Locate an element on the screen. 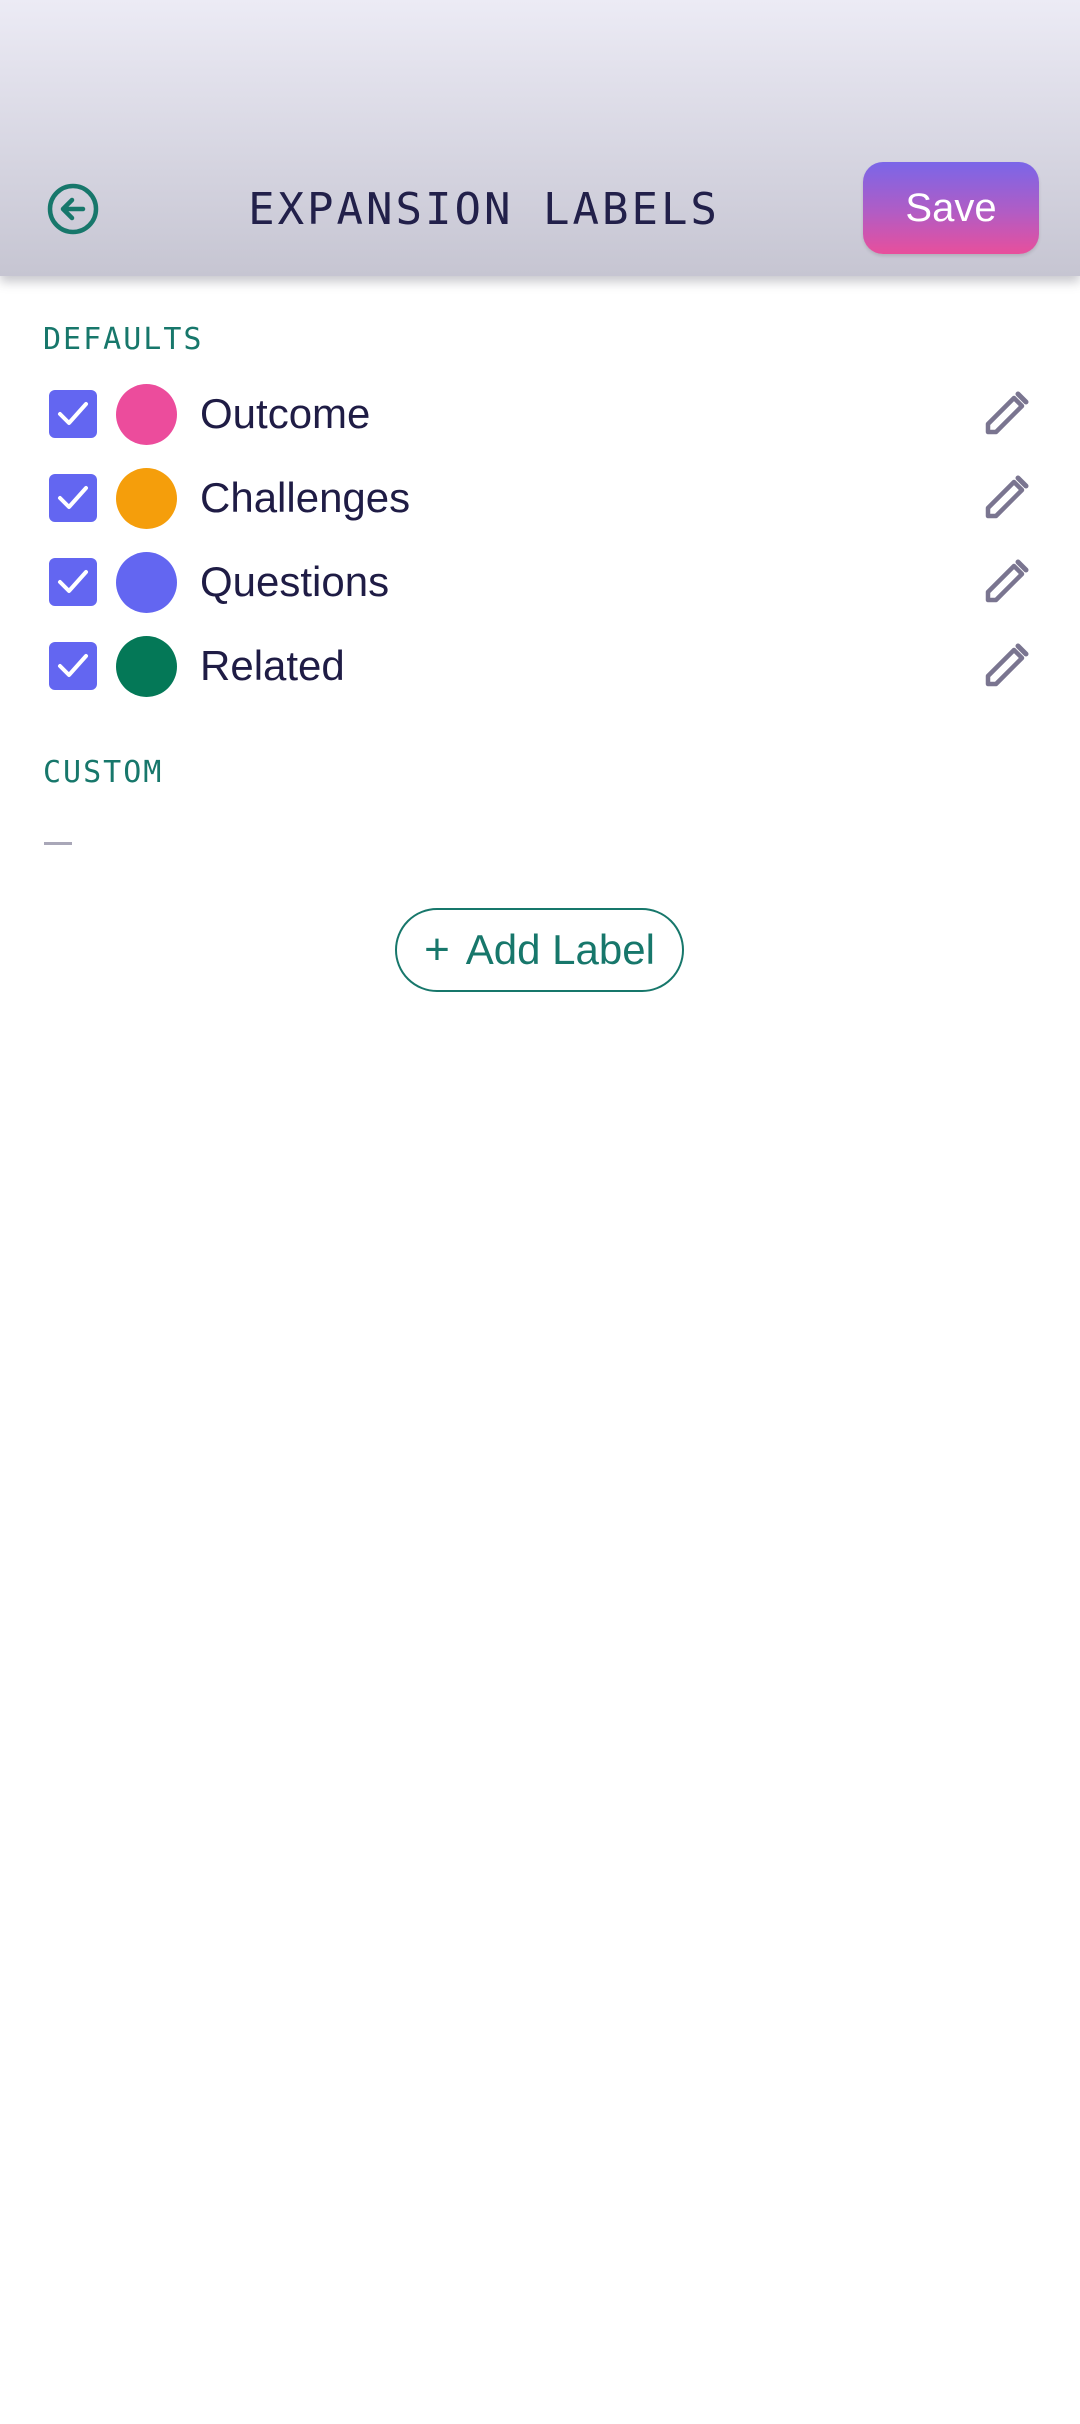 This screenshot has width=1080, height=2424. label-name: Challenges is located at coordinates (305, 497).